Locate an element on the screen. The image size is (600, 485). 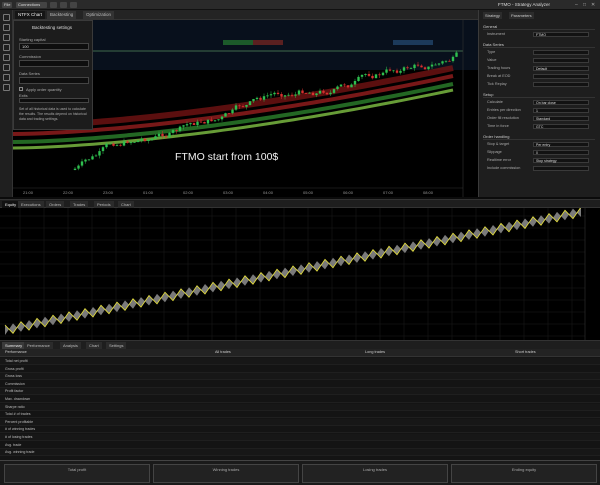
time-in-force-select: GTC is located at coordinates (561, 126).